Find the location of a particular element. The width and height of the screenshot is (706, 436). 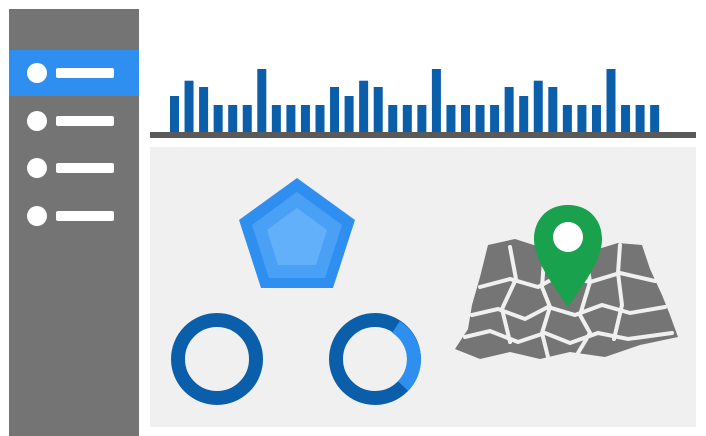

chart-baseline is located at coordinates (423, 135).